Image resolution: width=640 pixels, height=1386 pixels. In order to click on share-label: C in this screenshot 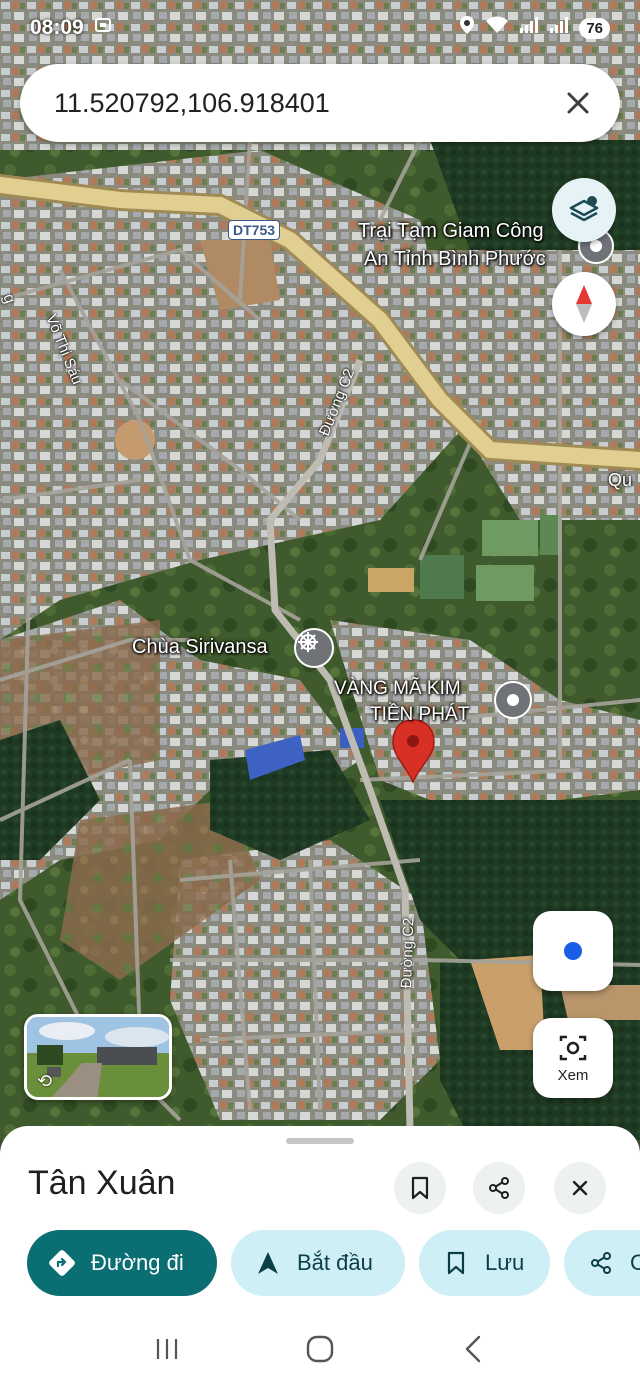, I will do `click(635, 1262)`.